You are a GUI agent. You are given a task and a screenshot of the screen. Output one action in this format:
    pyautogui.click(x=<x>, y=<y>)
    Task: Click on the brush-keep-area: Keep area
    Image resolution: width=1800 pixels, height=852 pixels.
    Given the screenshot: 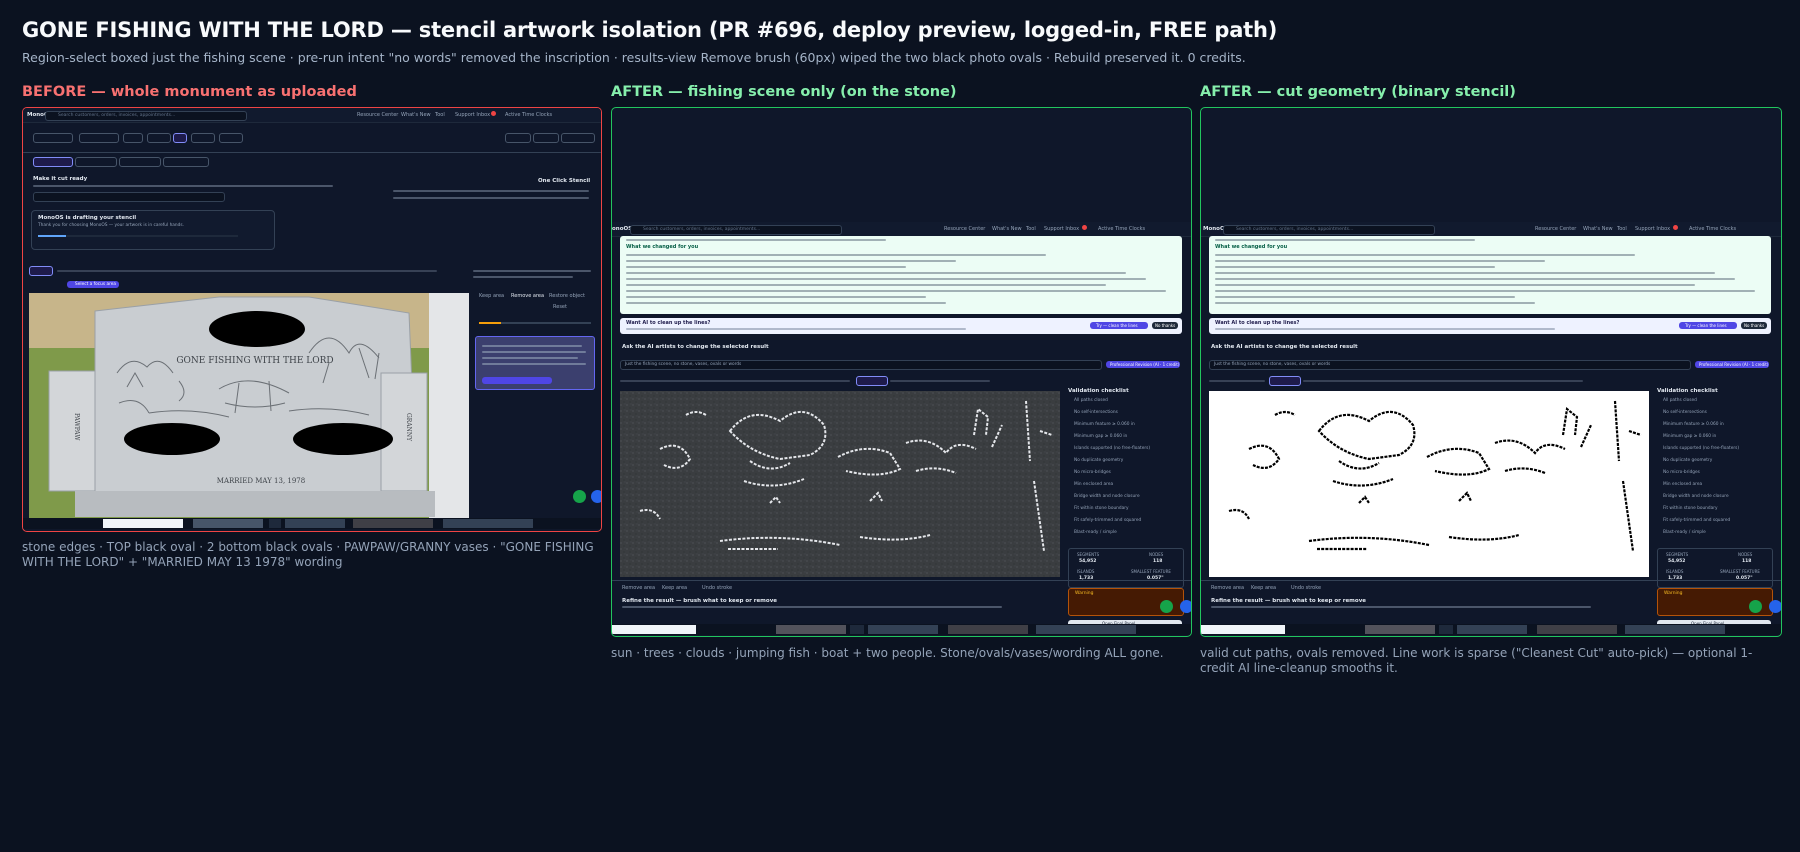 What is the action you would take?
    pyautogui.click(x=491, y=296)
    